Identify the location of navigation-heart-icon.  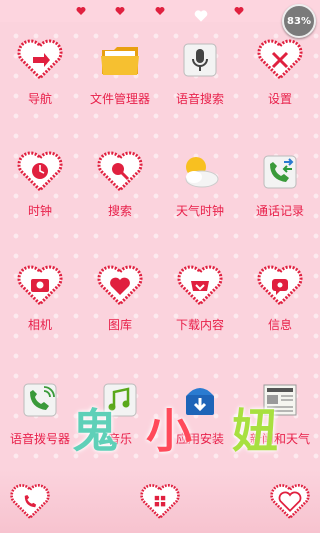
(40, 60).